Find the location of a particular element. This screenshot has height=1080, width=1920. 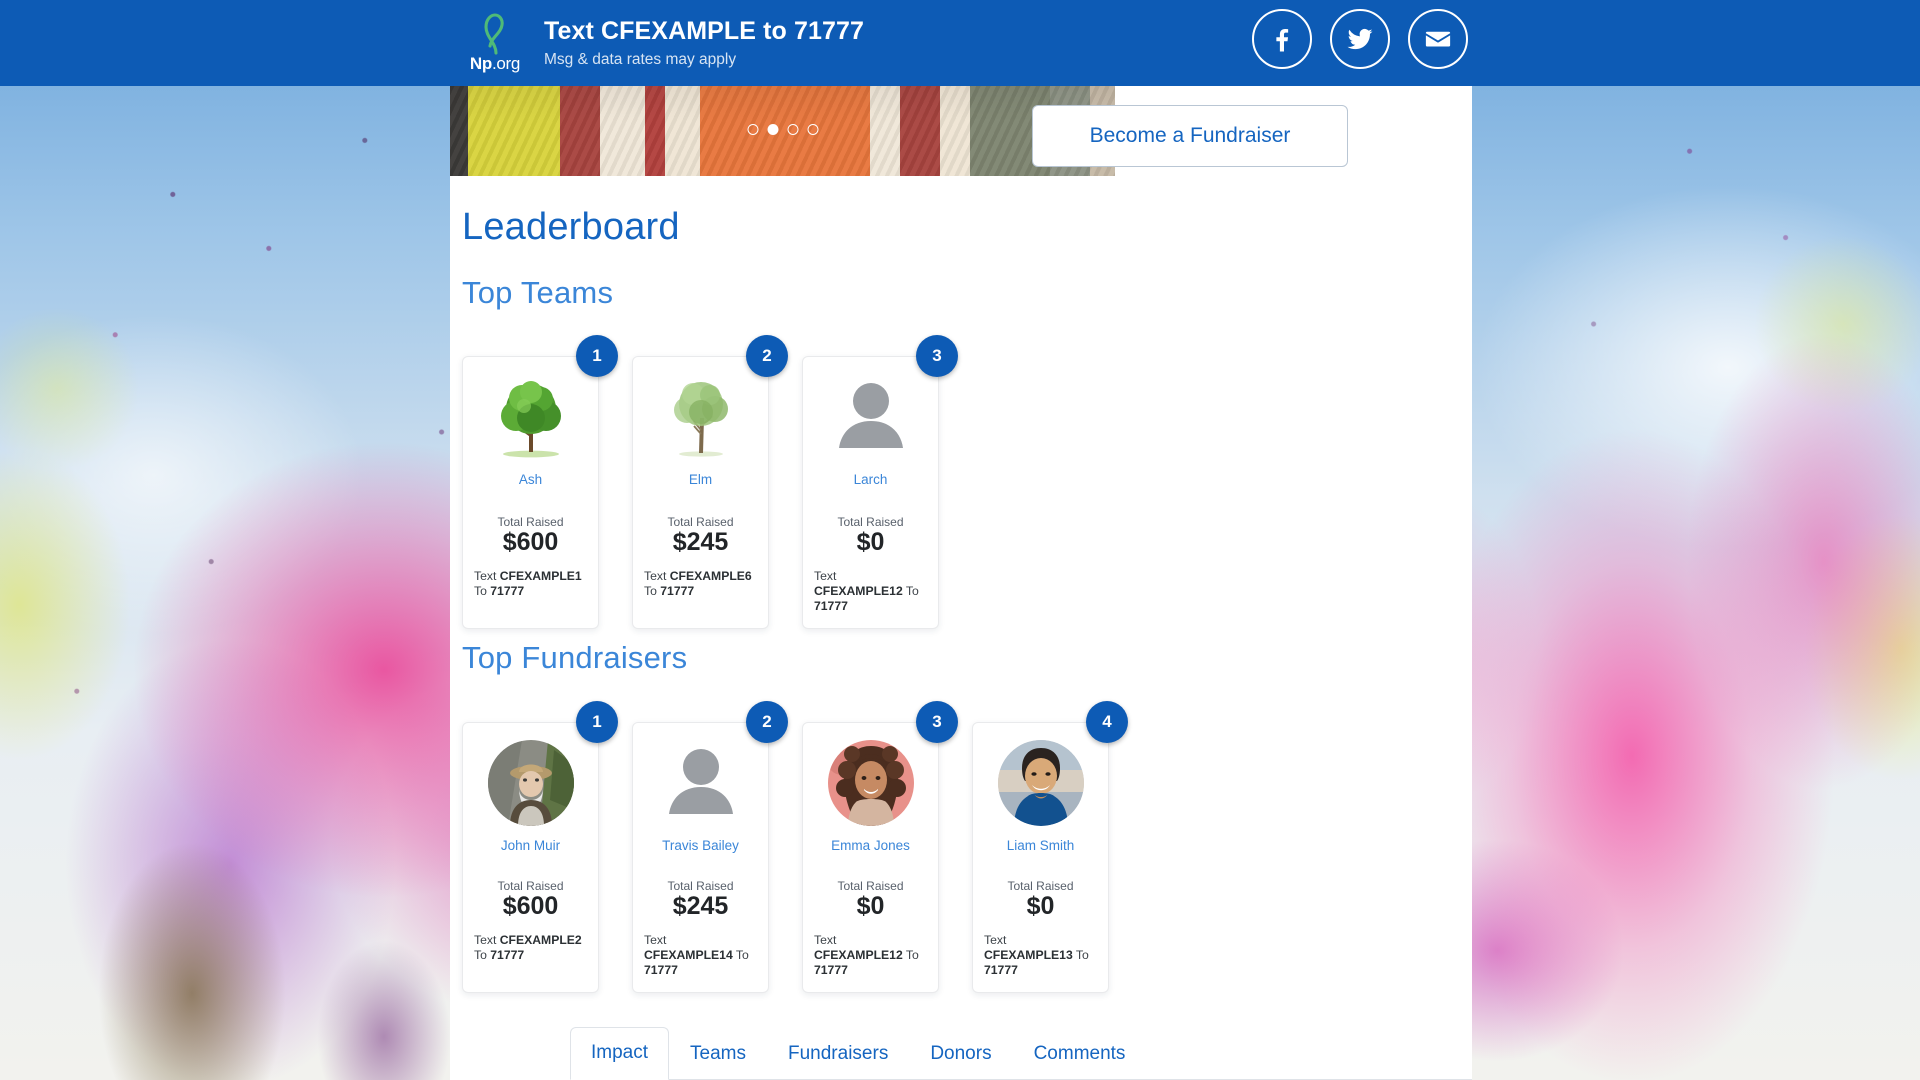

keyword: CFEXAMPLE13 is located at coordinates (1028, 955).